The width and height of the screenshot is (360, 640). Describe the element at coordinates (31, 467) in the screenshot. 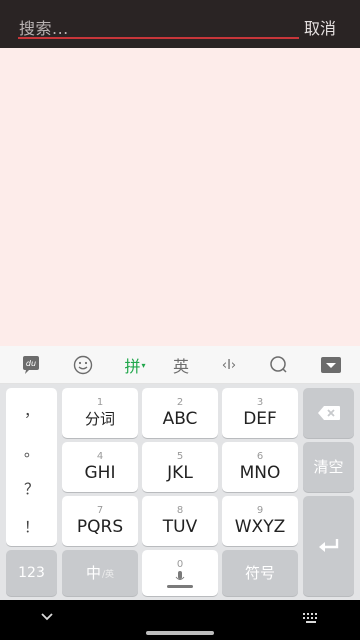

I see `punctuation-column: ， 。 ？ ！` at that location.